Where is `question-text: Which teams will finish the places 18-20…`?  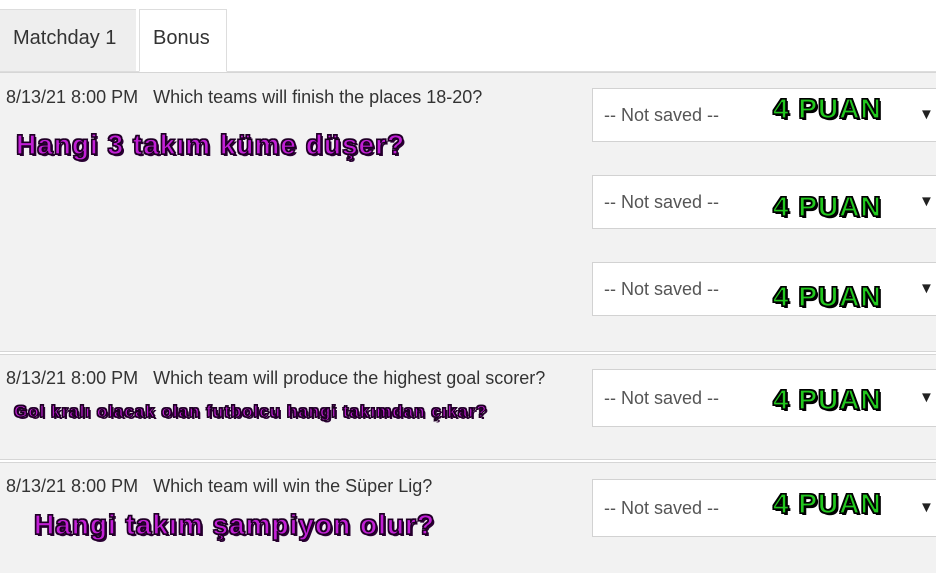 question-text: Which teams will finish the places 18-20… is located at coordinates (318, 97).